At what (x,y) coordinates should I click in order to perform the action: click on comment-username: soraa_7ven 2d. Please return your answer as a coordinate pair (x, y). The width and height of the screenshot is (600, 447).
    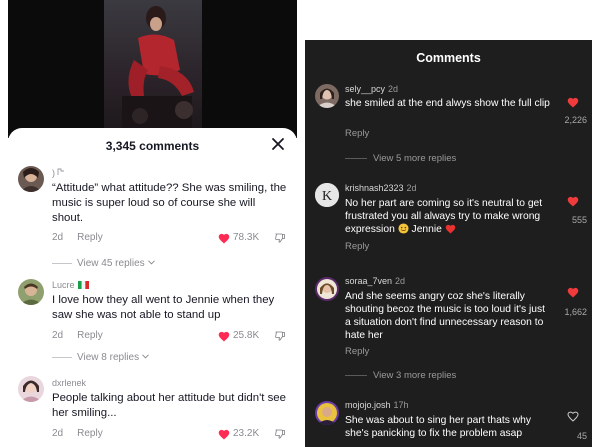
    Looking at the image, I should click on (375, 281).